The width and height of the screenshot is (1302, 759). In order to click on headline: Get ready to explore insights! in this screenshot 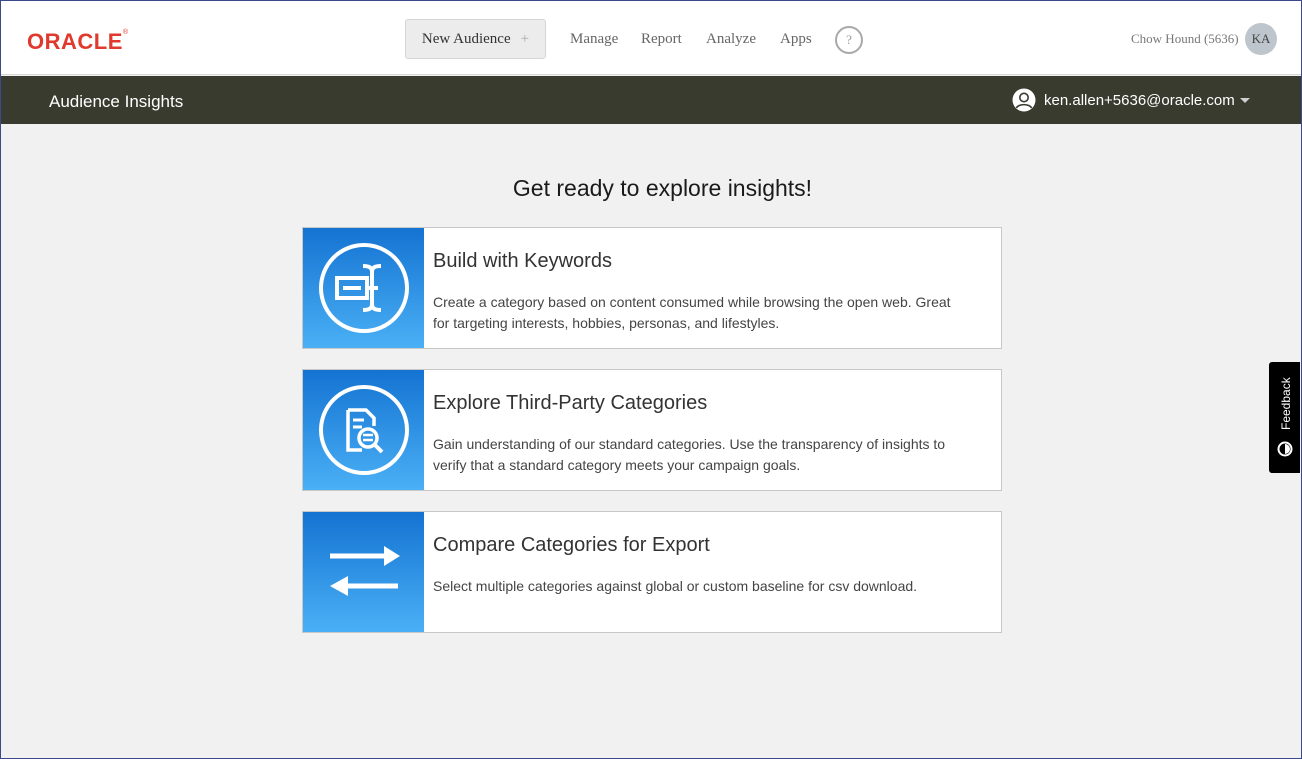, I will do `click(662, 188)`.